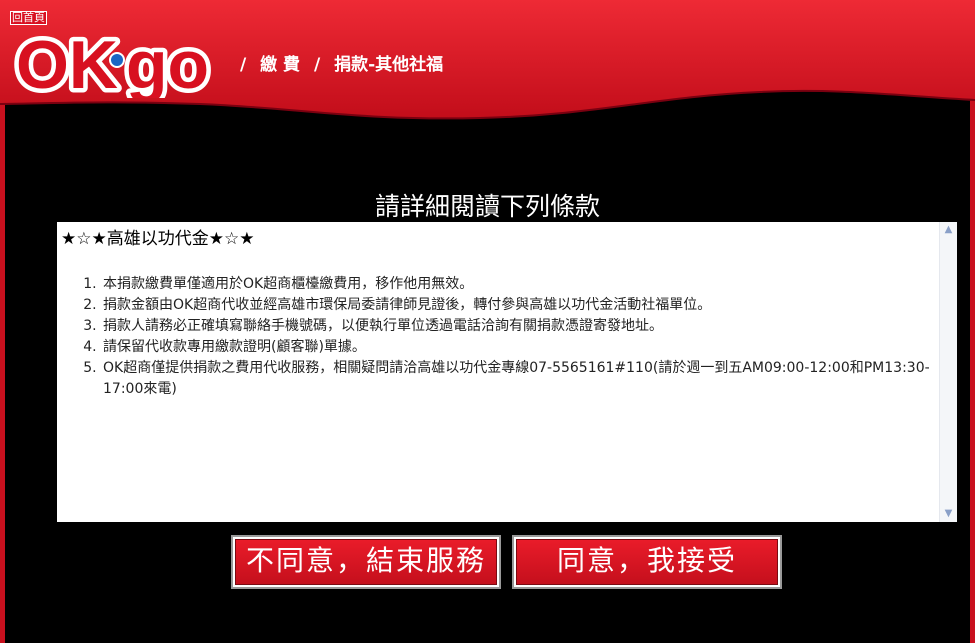 The height and width of the screenshot is (643, 975). I want to click on scroll-down-icon: ▼, so click(948, 514).